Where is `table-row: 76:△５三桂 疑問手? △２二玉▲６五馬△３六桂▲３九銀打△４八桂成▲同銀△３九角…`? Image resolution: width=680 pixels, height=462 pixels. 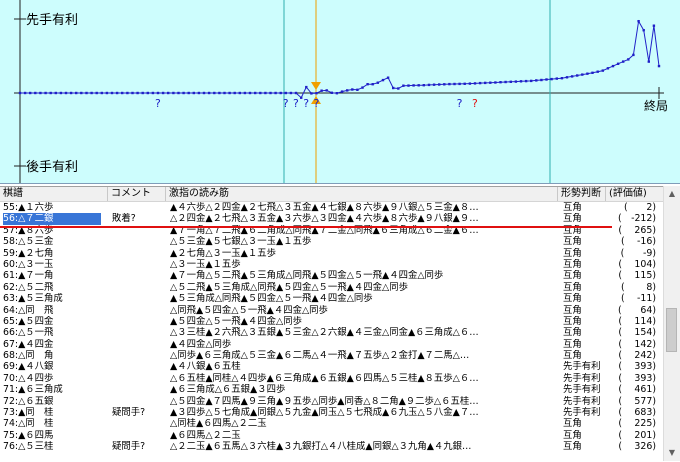 table-row: 76:△５三桂 疑問手? △２二玉▲６五馬△３六桂▲３九銀打△４八桂成▲同銀△３九角… is located at coordinates (332, 446).